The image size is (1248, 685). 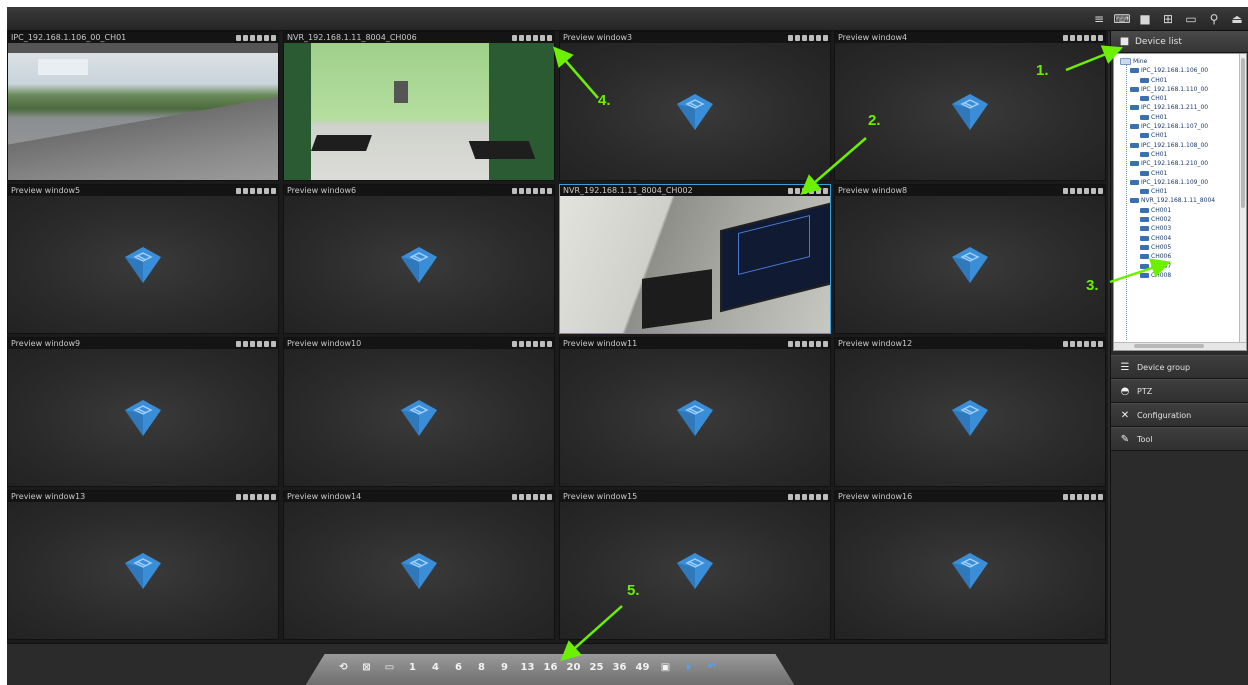 I want to click on layout-button: 49, so click(x=642, y=667).